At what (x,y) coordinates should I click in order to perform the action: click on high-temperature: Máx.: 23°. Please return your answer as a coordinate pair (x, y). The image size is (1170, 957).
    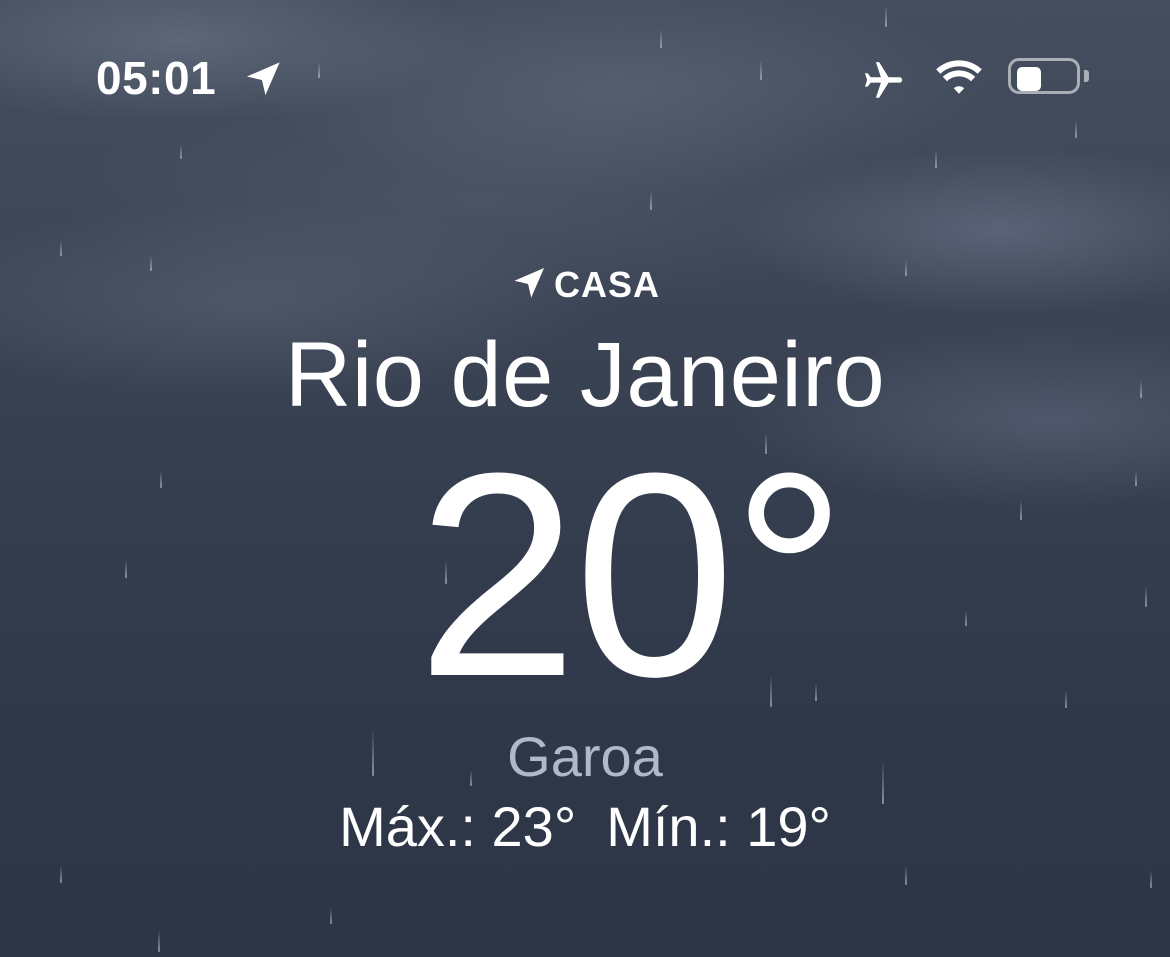
    Looking at the image, I should click on (458, 826).